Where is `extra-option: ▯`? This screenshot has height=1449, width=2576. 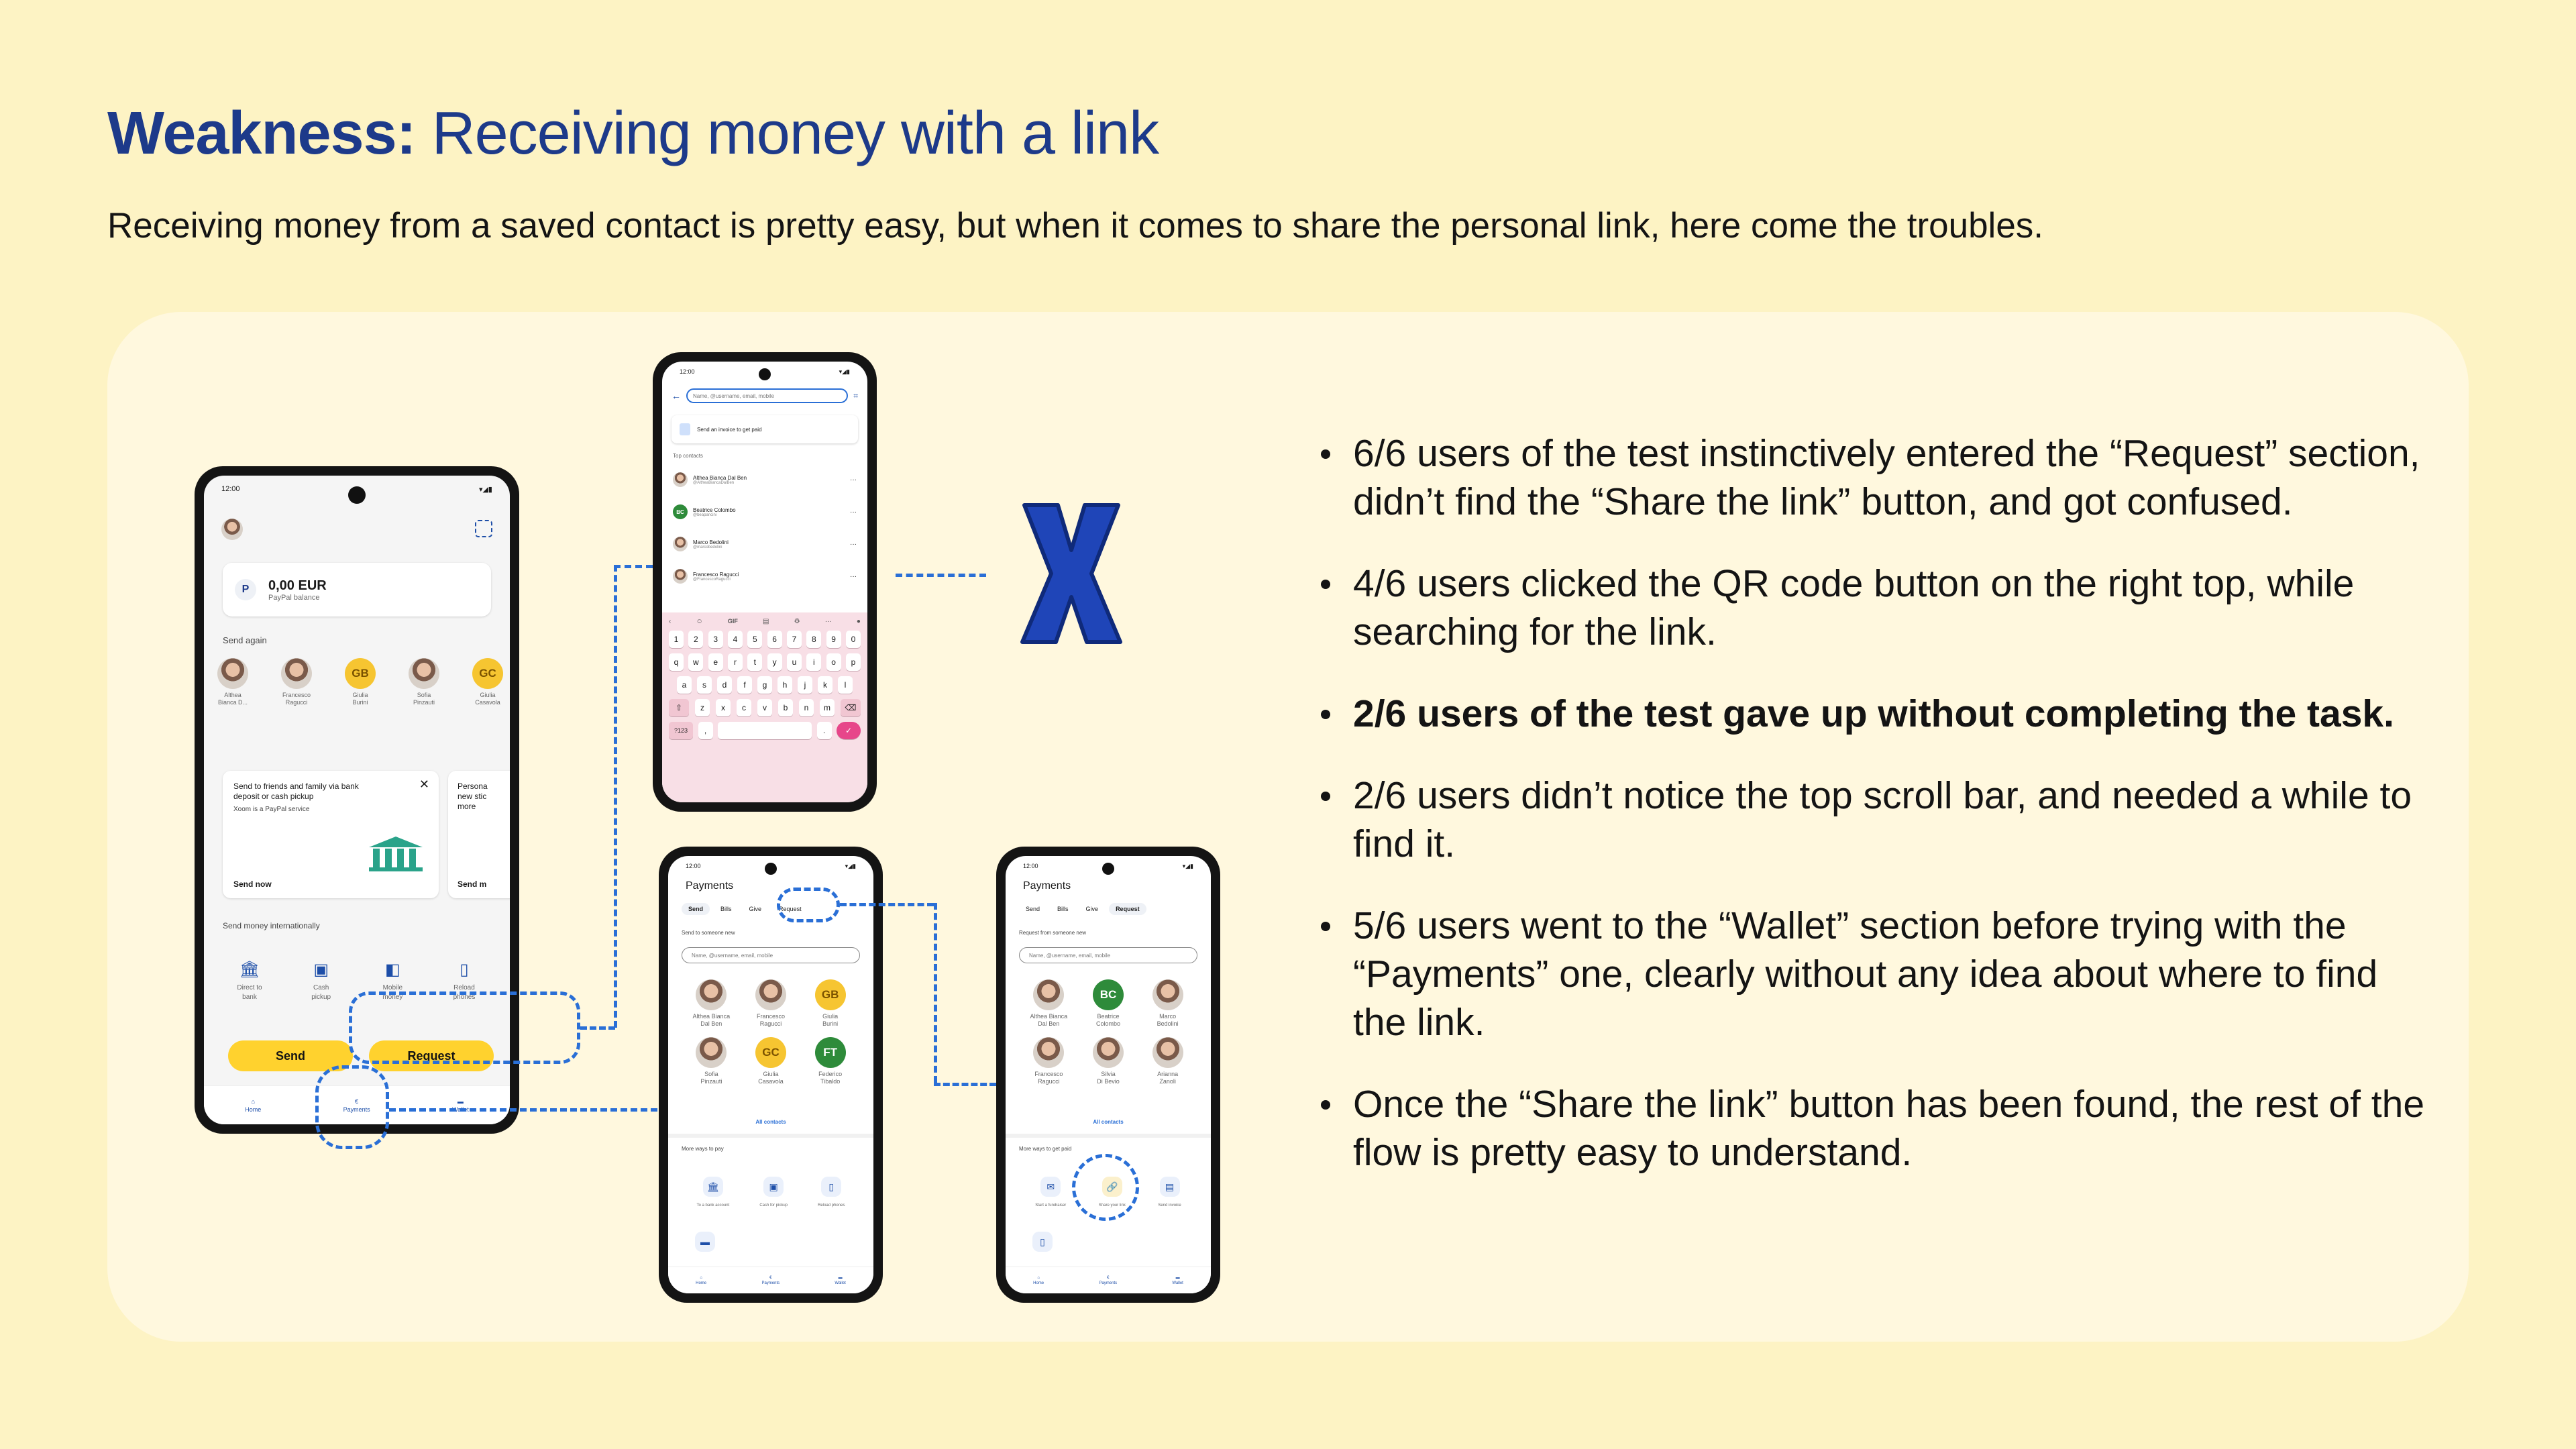 extra-option: ▯ is located at coordinates (1042, 1242).